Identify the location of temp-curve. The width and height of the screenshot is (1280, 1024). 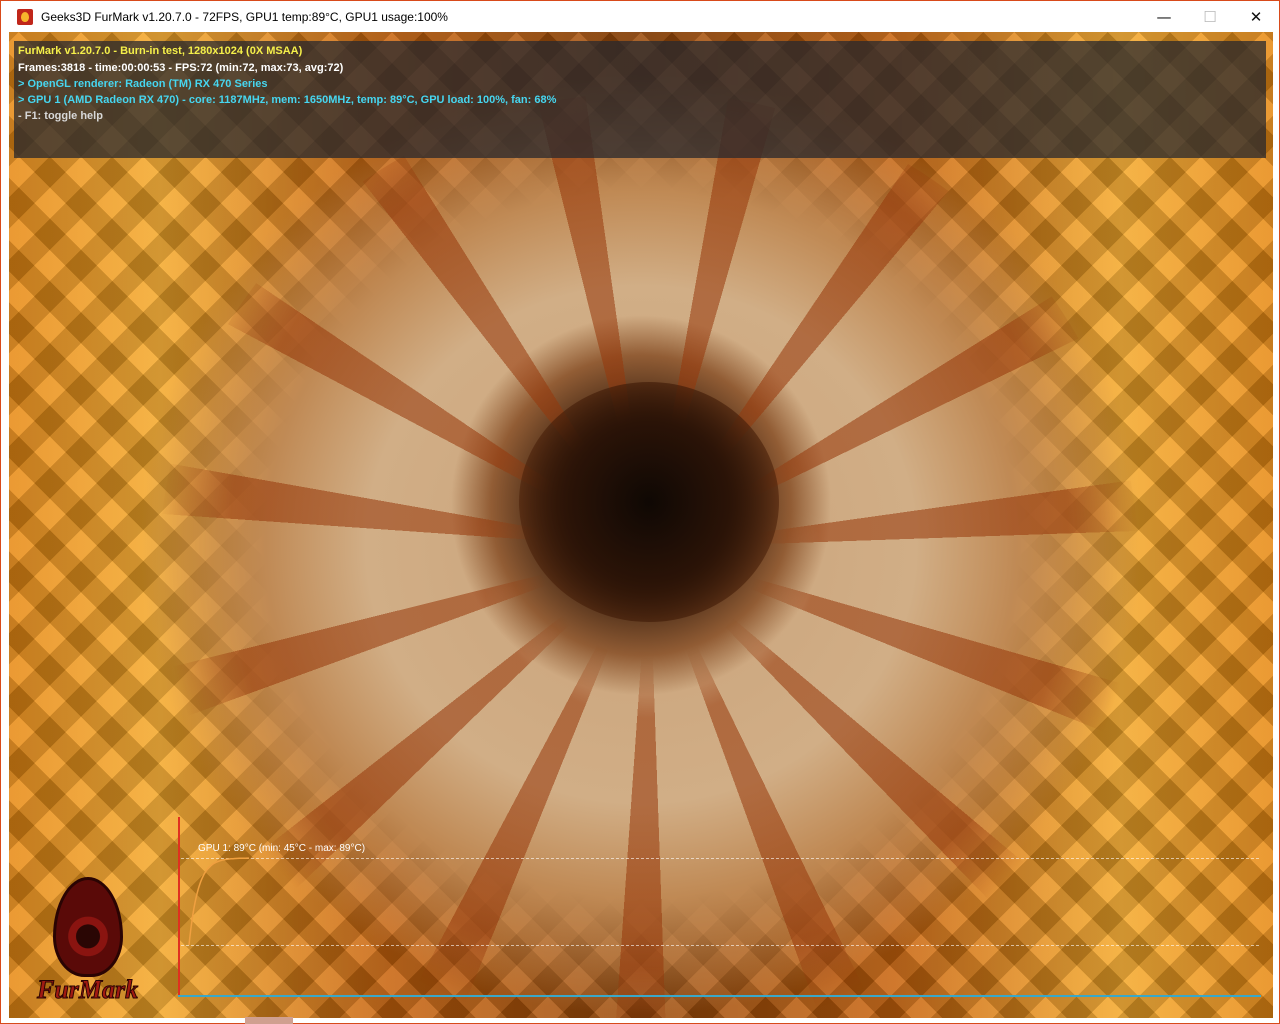
(218, 901).